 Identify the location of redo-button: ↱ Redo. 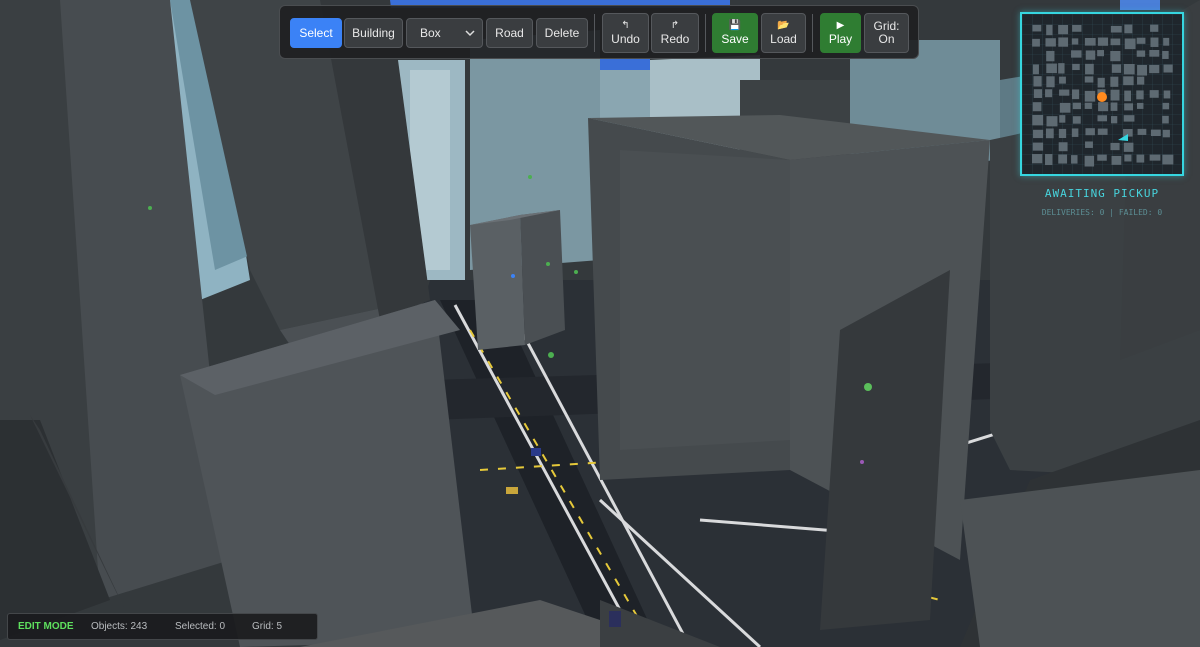
(675, 33).